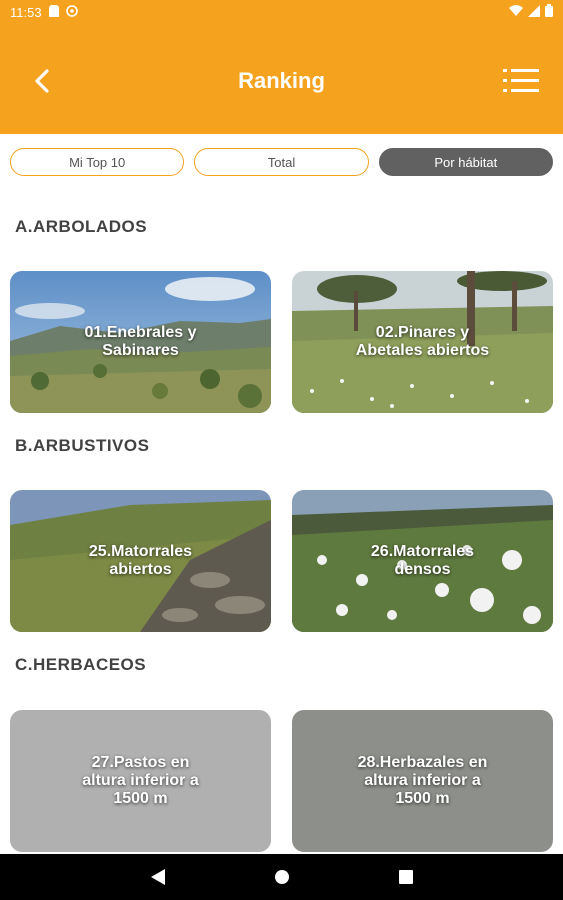 This screenshot has width=563, height=900. I want to click on status-bar: 11:53, so click(281, 12).